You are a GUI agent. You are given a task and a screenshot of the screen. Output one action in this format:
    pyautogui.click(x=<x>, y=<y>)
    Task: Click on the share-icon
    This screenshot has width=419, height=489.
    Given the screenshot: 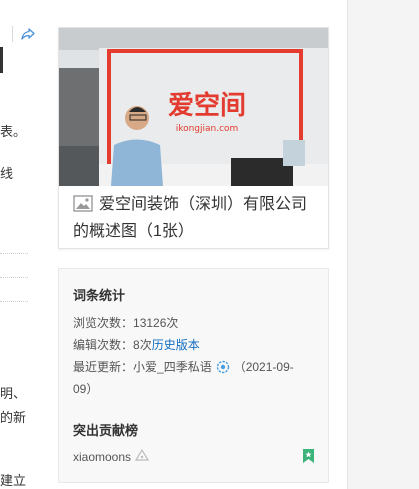 What is the action you would take?
    pyautogui.click(x=28, y=34)
    